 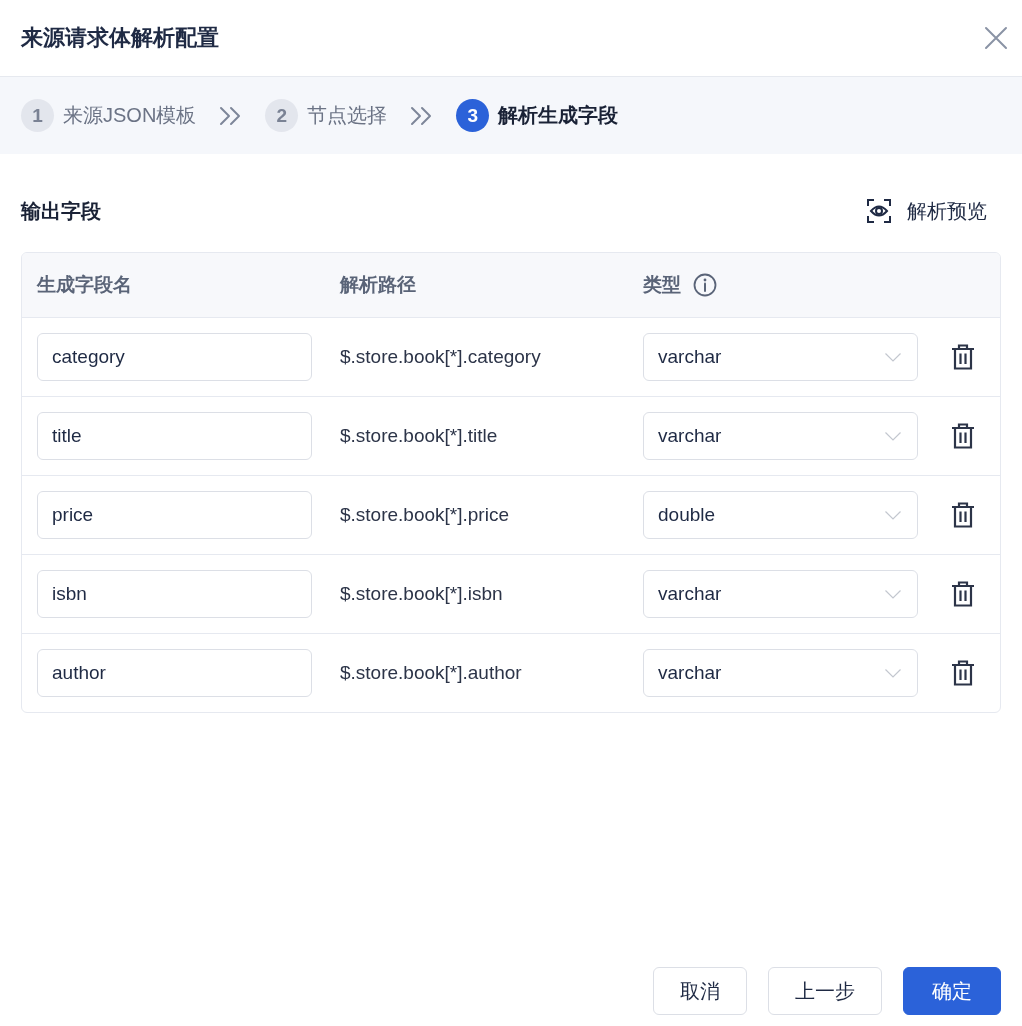 What do you see at coordinates (424, 515) in the screenshot?
I see `path-text: $.store.book[*].price` at bounding box center [424, 515].